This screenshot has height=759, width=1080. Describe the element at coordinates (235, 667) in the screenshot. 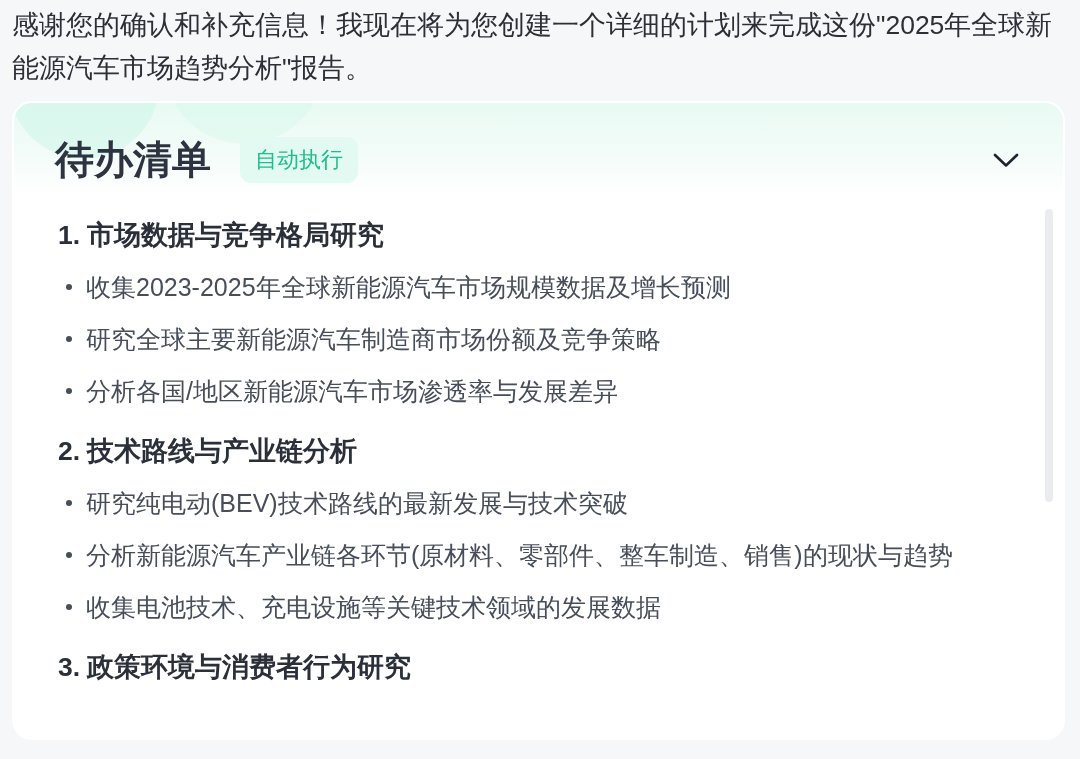

I see `section-heading: 3. 政策环境与消费者行为研究` at that location.